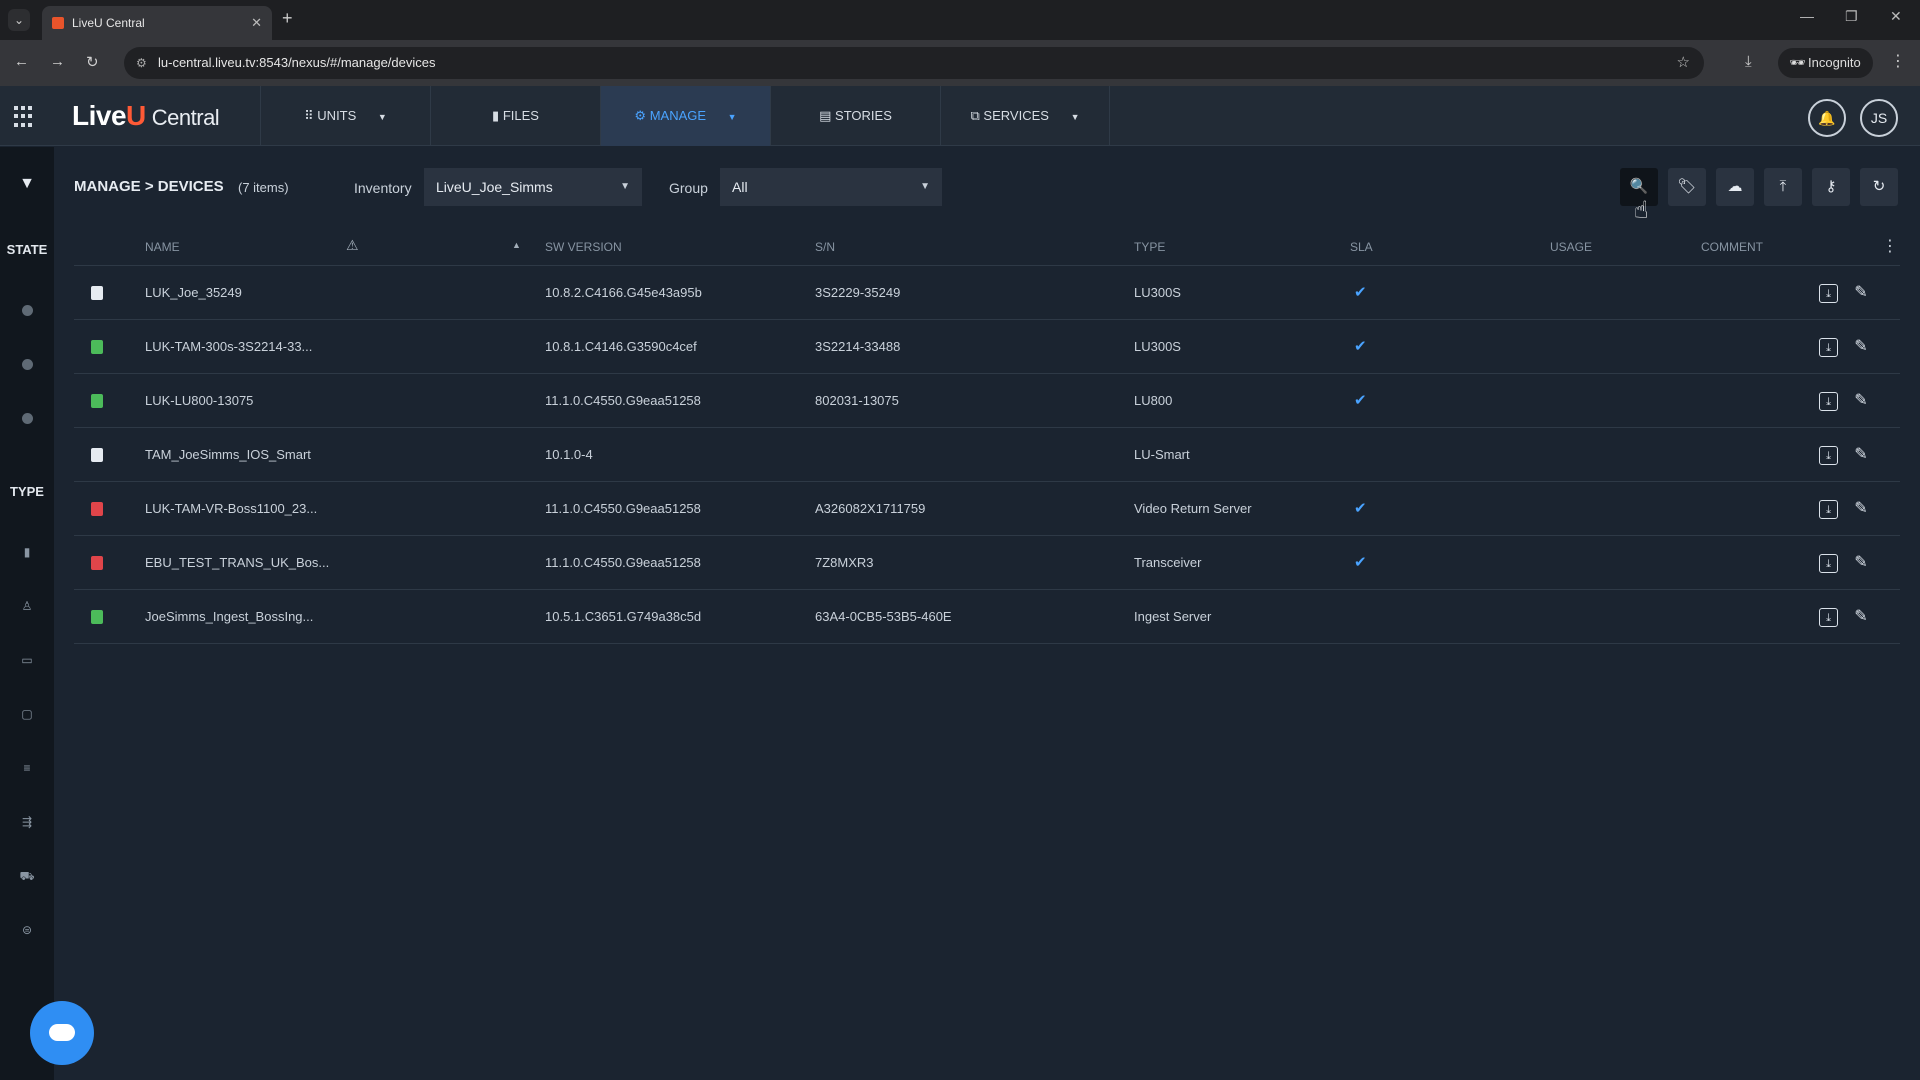 The image size is (1920, 1080). I want to click on download-icon: ⤓, so click(1748, 61).